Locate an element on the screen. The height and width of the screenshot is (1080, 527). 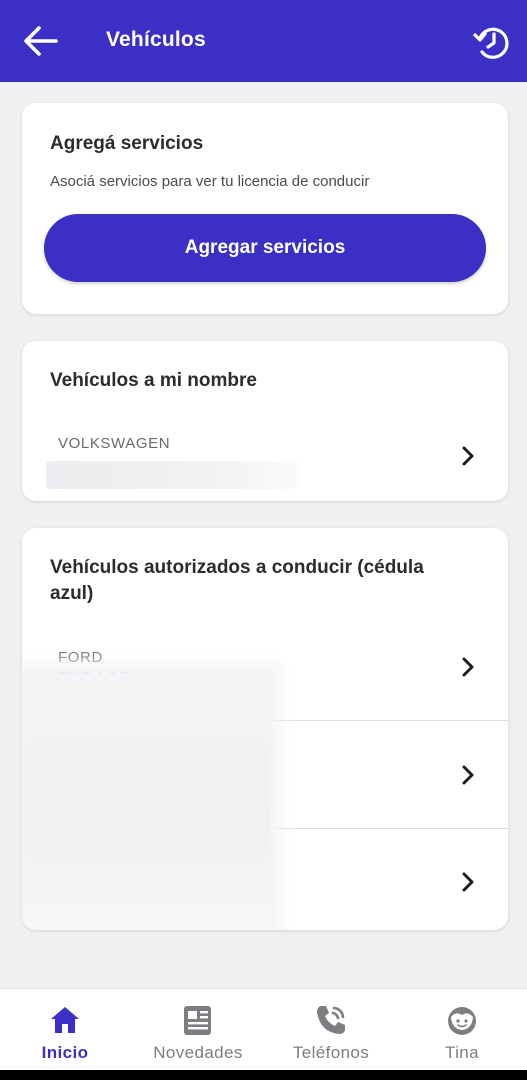
owned-vehicles-title: Vehículos a mi nombre is located at coordinates (153, 380).